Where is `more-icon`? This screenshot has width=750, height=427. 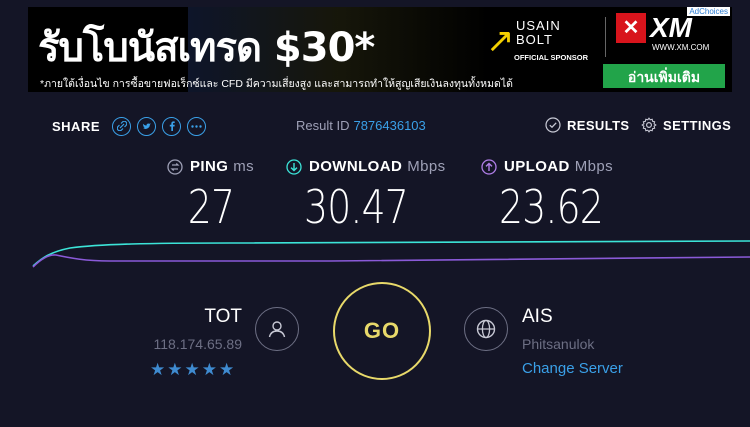 more-icon is located at coordinates (197, 126).